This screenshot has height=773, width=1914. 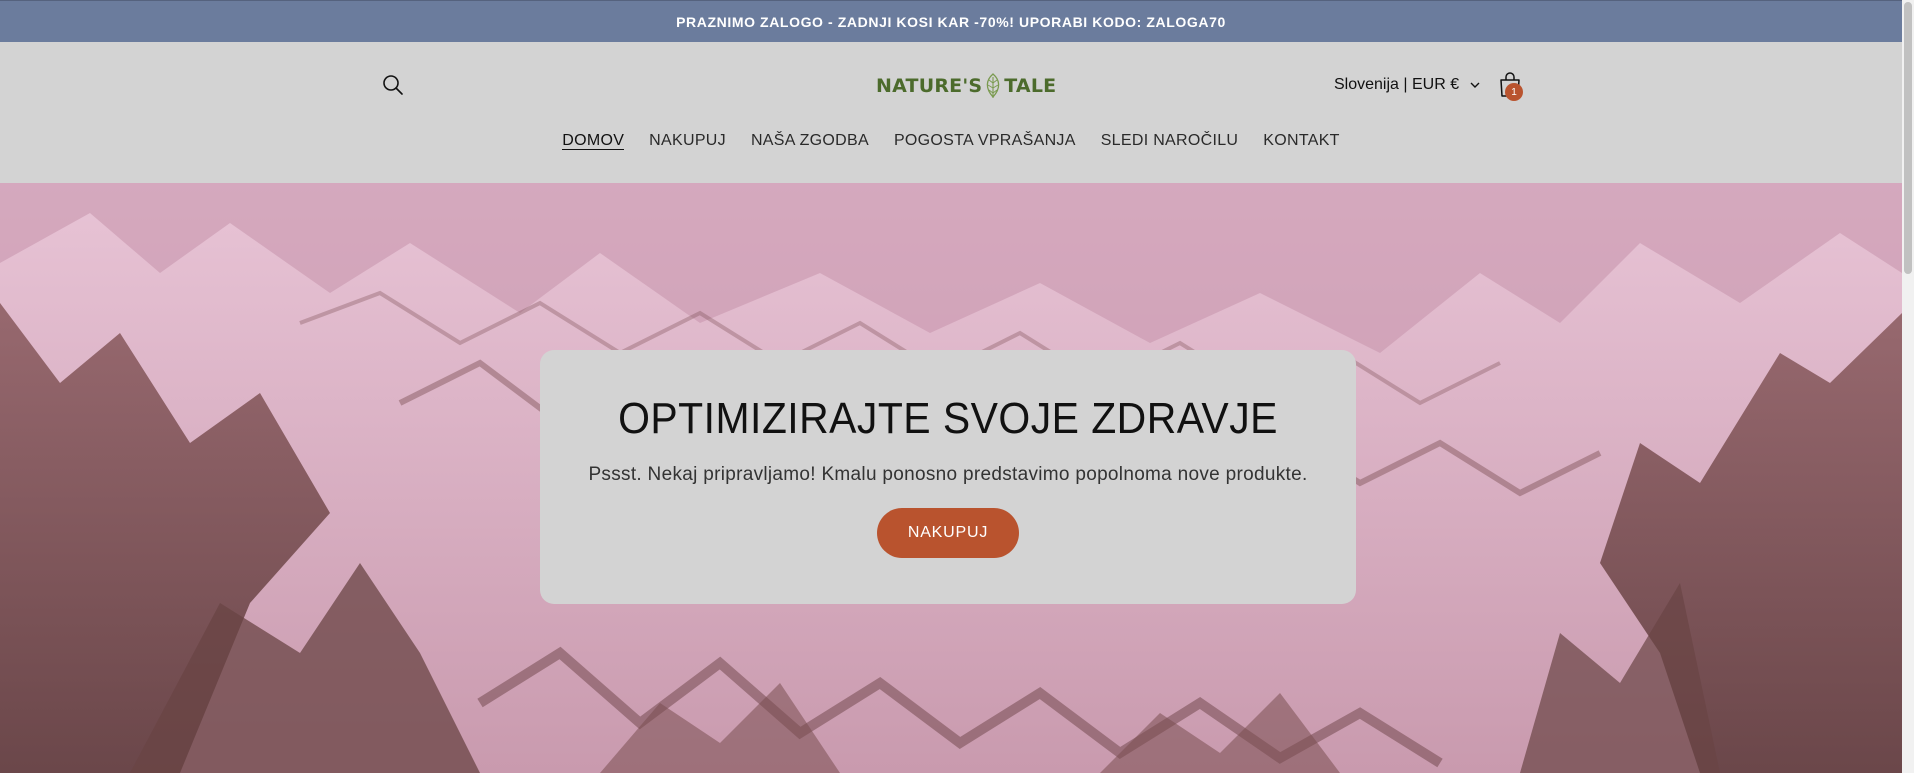 I want to click on shop-now-button: NAKUPUJ, so click(x=948, y=533).